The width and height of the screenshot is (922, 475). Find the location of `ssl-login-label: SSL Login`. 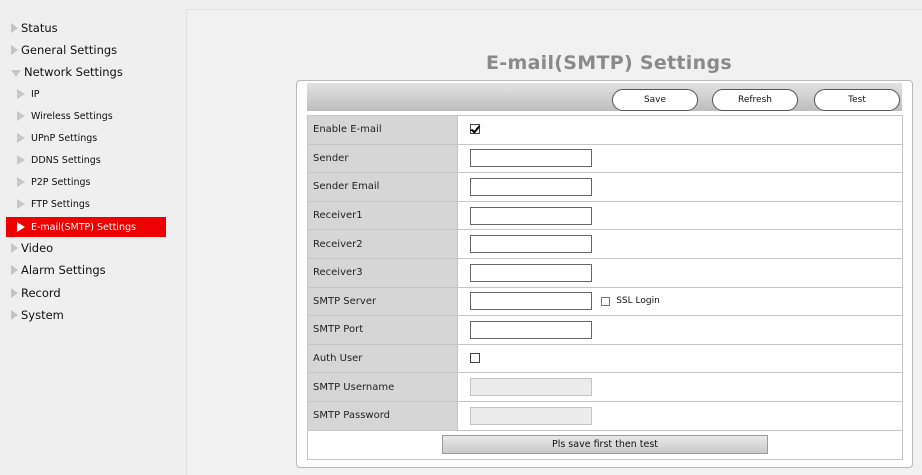

ssl-login-label: SSL Login is located at coordinates (638, 301).